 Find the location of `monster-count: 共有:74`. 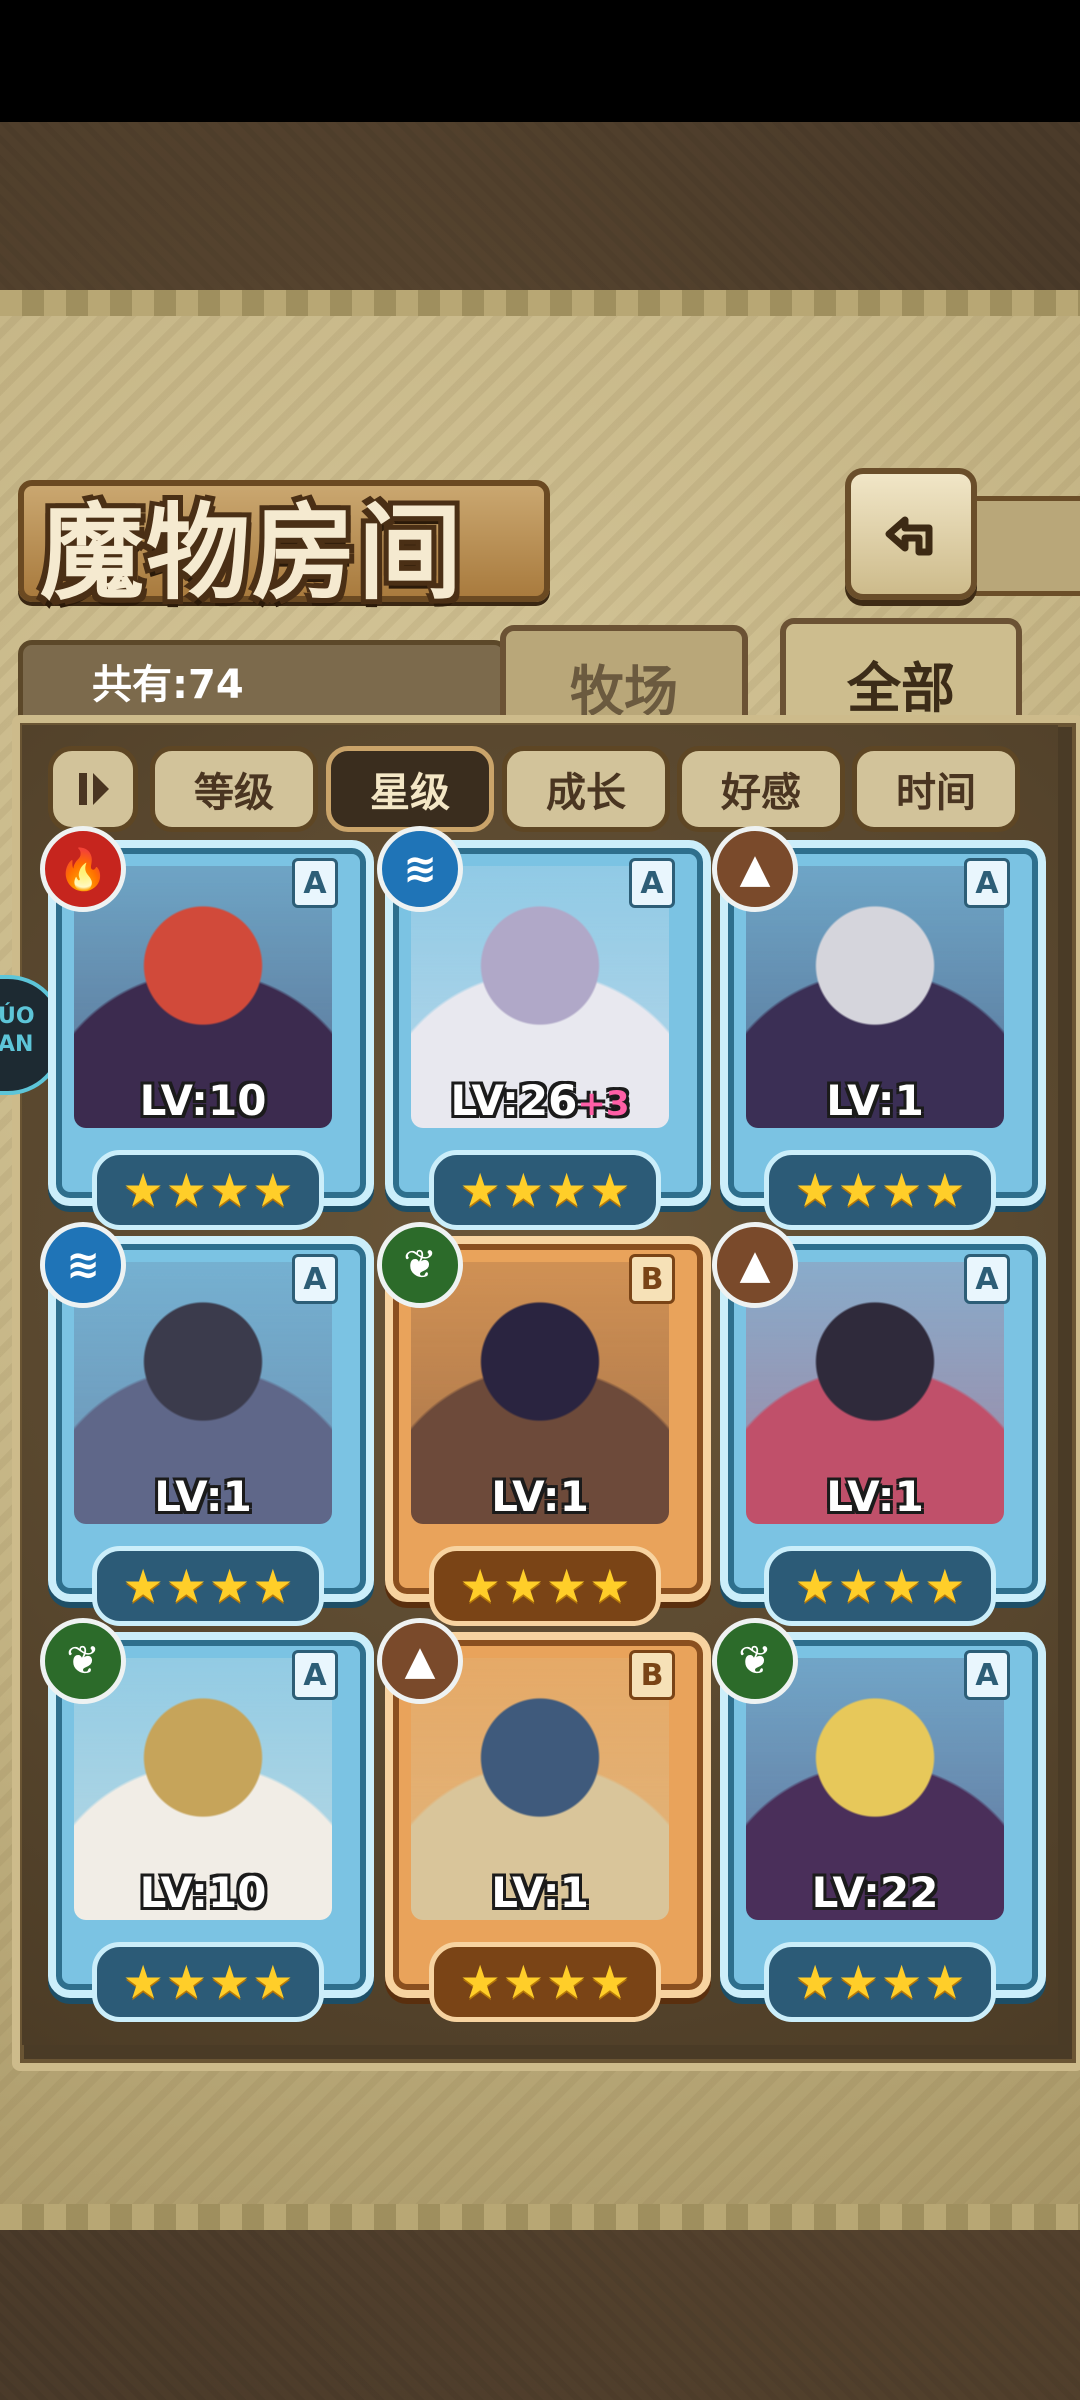

monster-count: 共有:74 is located at coordinates (168, 685).